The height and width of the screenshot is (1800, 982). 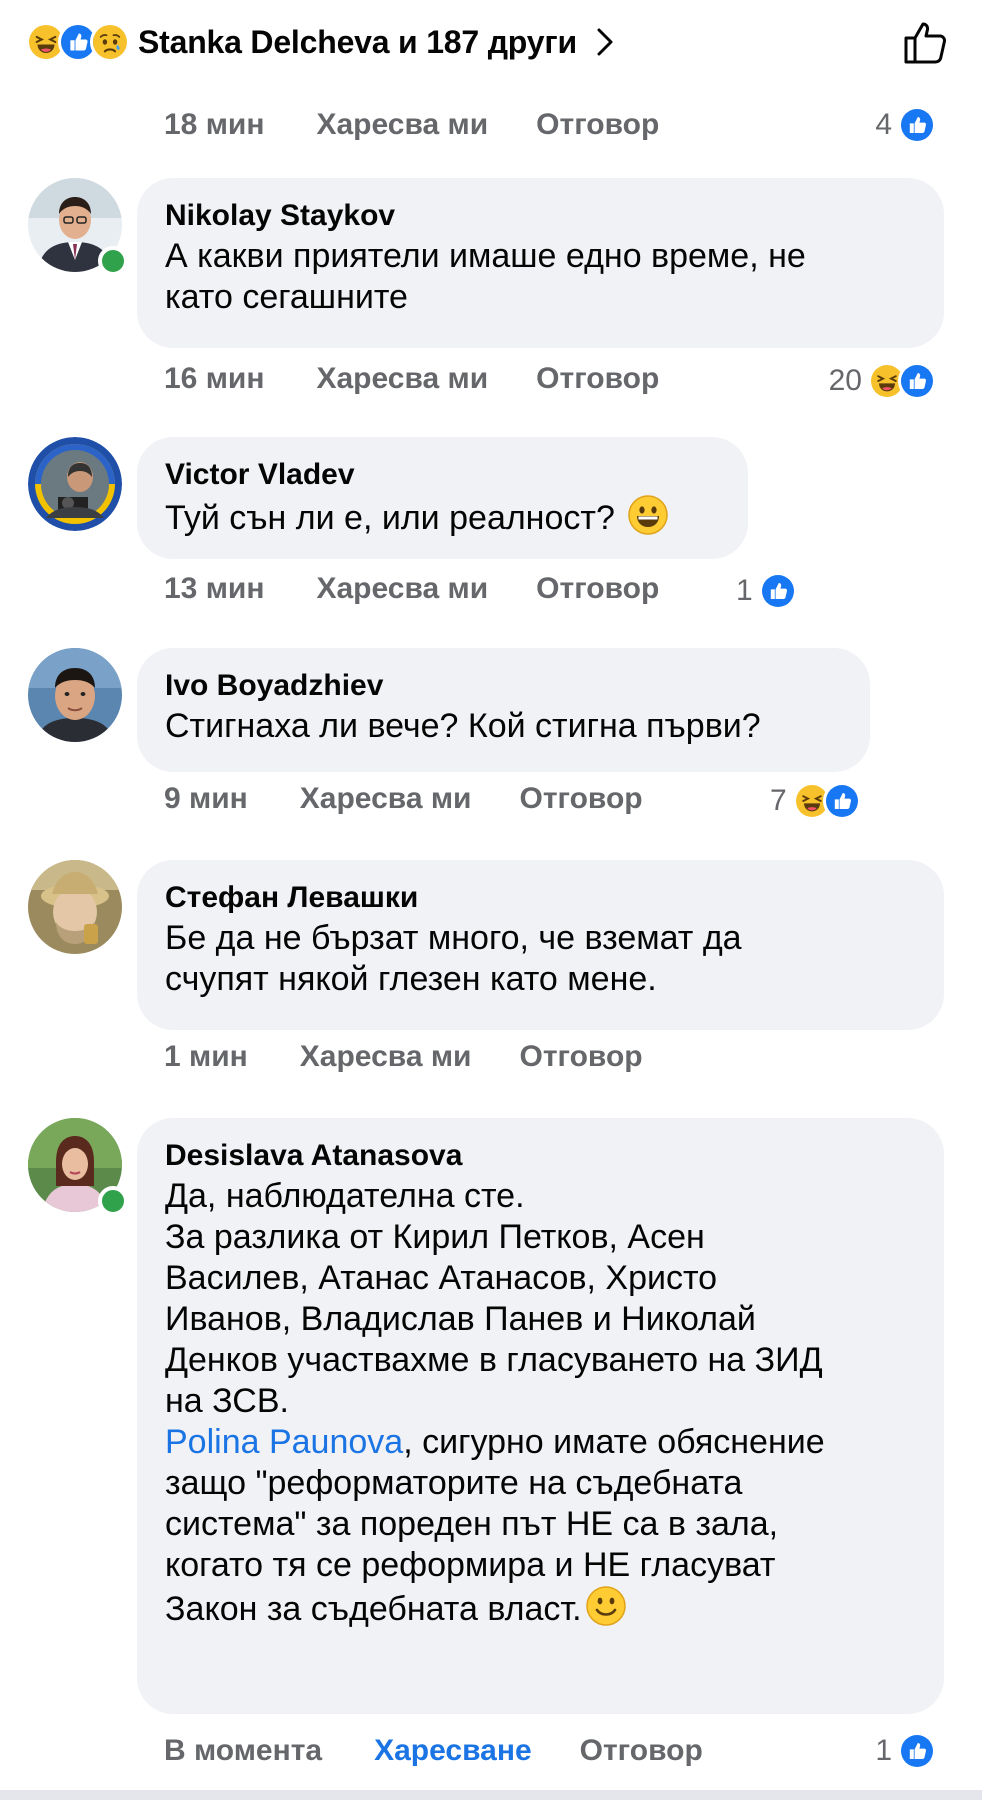 What do you see at coordinates (503, 686) in the screenshot?
I see `comment-author: Ivo Boyadzhiev` at bounding box center [503, 686].